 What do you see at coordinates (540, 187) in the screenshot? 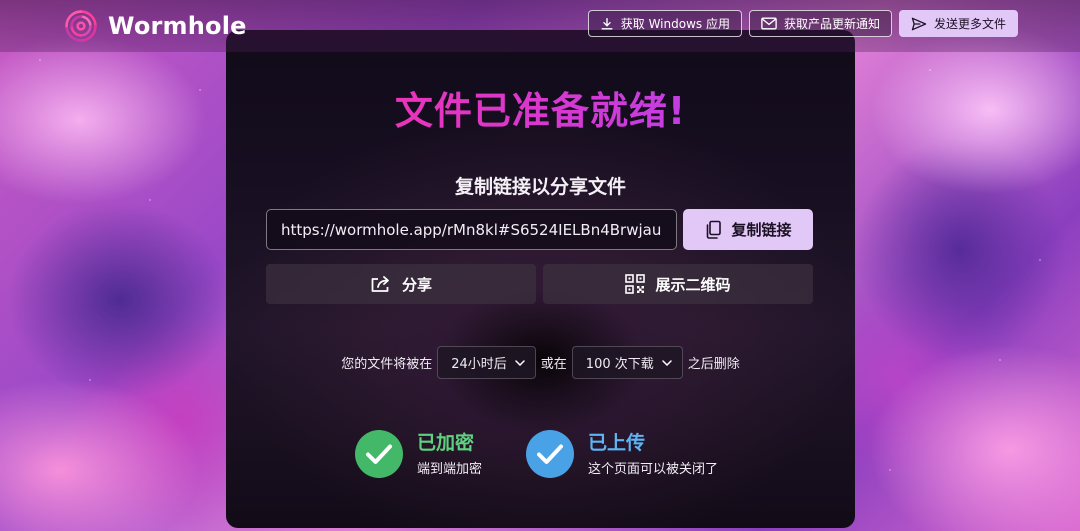
I see `share-subtitle: 复制链接以分享文件` at bounding box center [540, 187].